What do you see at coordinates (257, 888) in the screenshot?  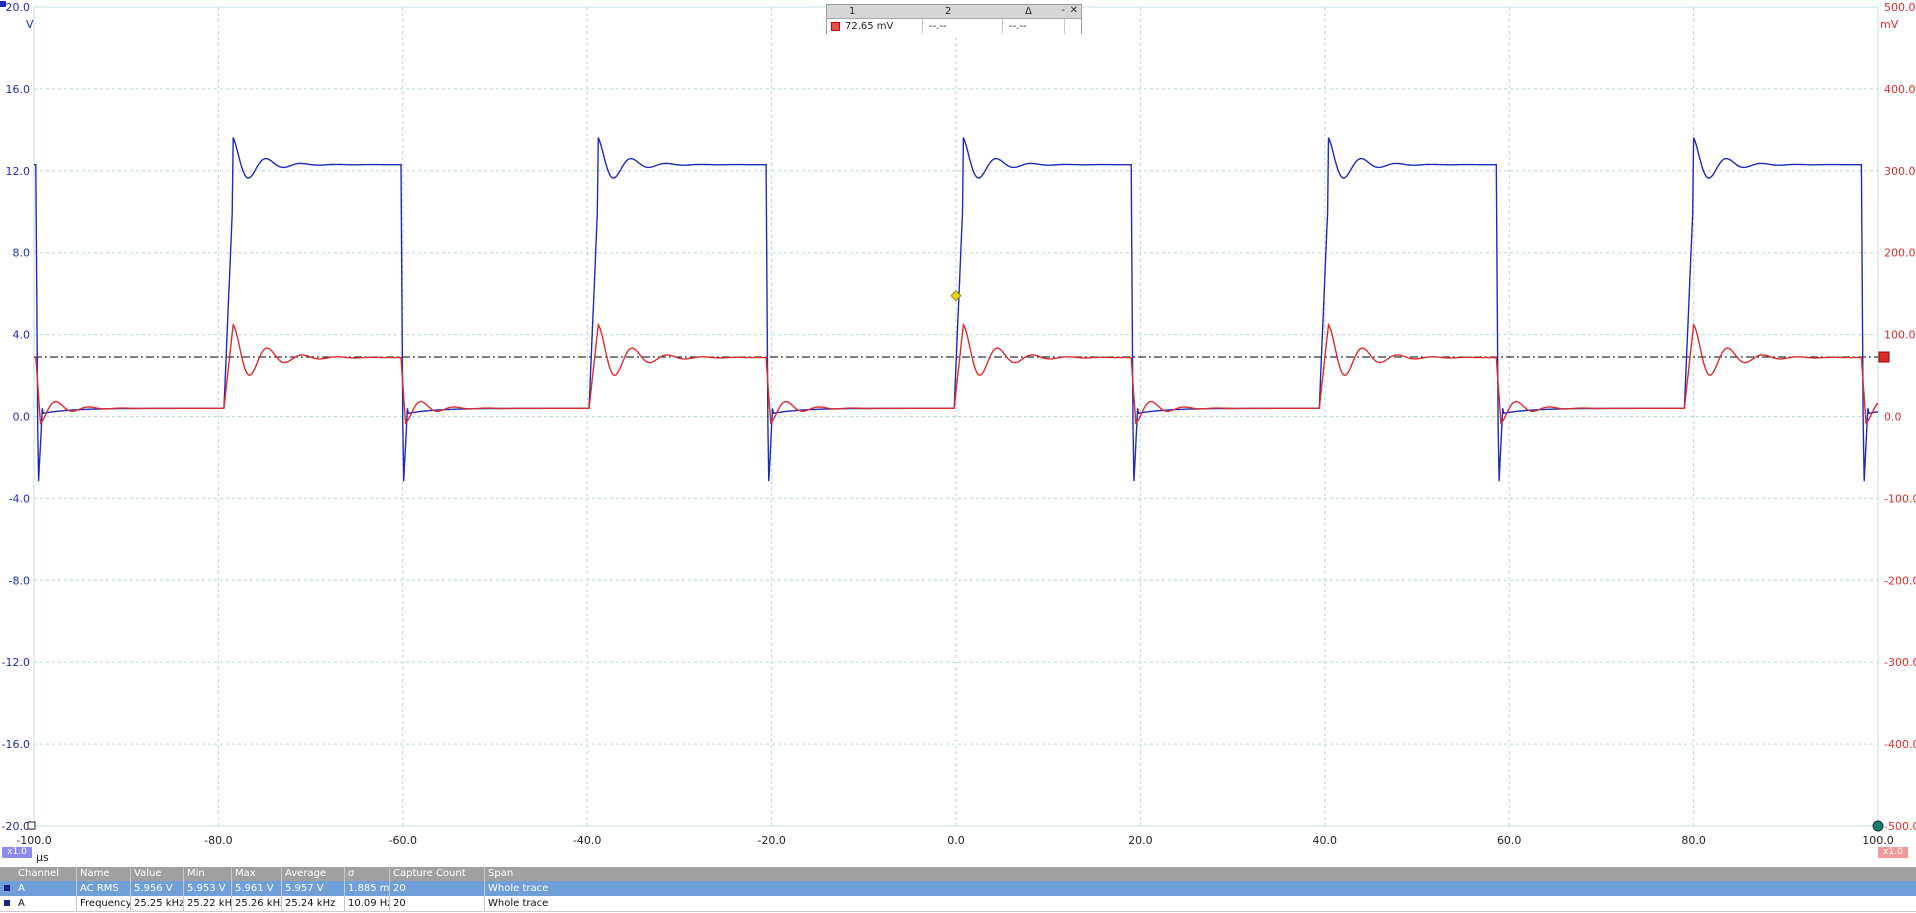 I see `cell-max: 5.961 V` at bounding box center [257, 888].